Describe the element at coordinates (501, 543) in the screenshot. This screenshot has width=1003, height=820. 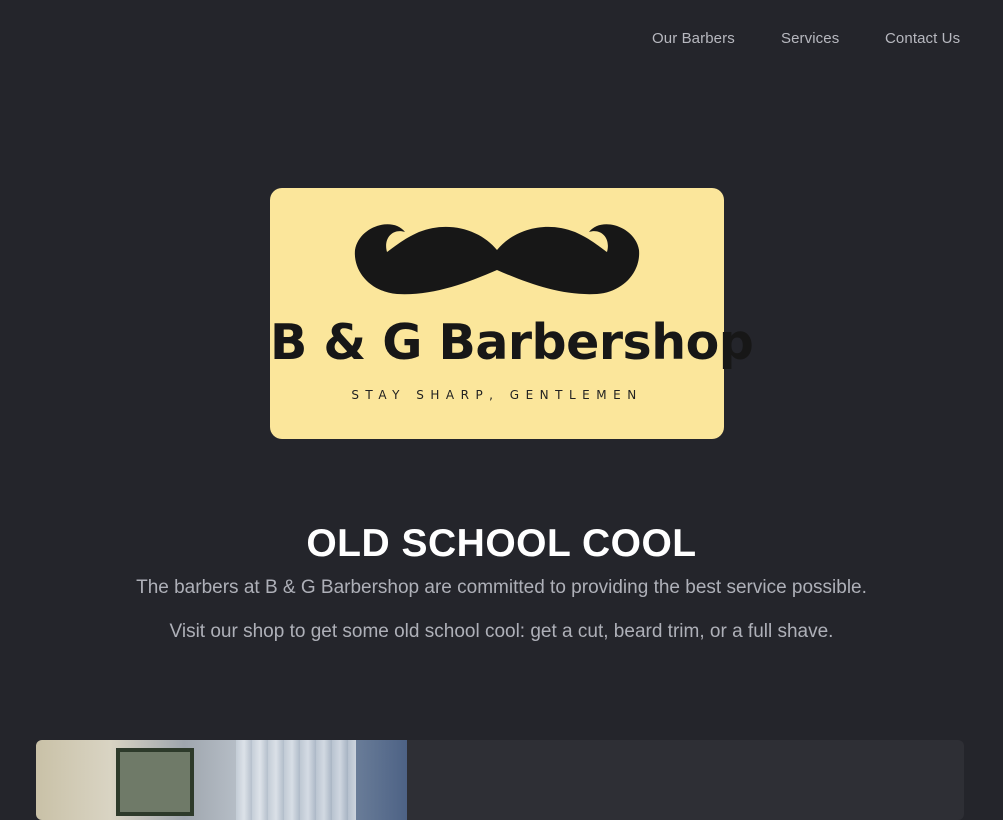
I see `hero-headline: OLD SCHOOL COOL` at that location.